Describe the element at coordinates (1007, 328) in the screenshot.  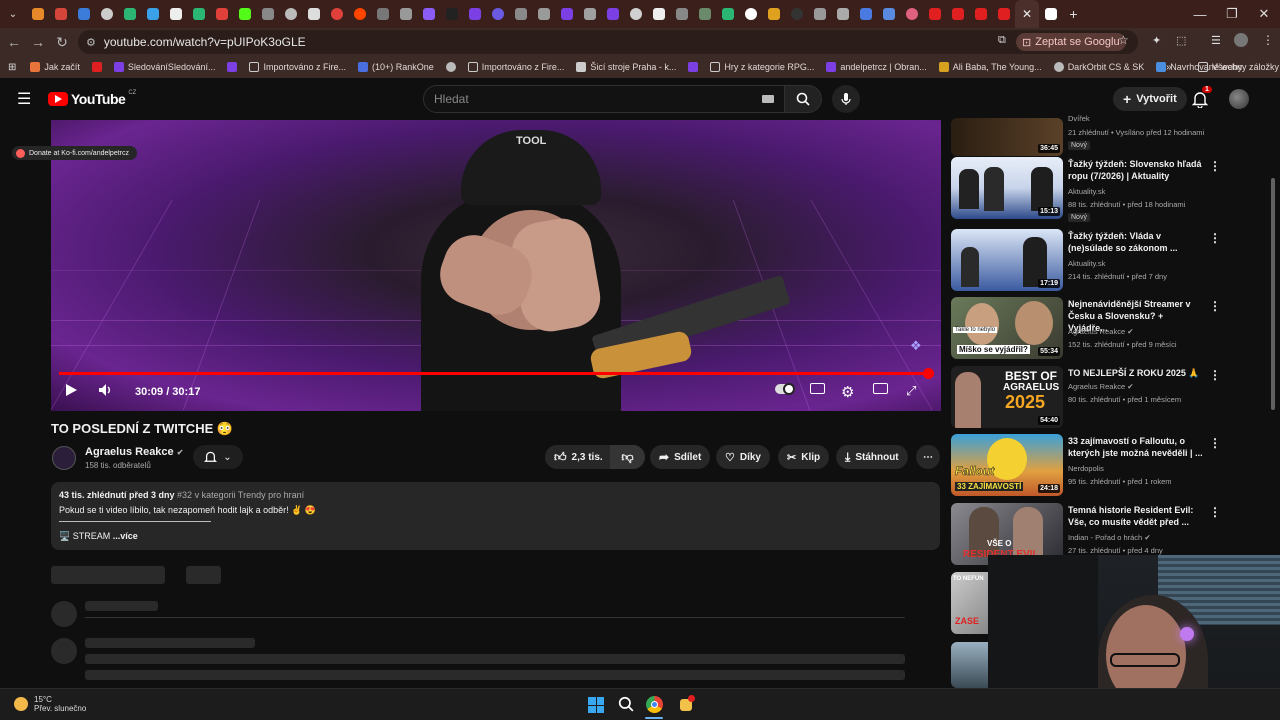
I see `video-thumbnail: Takle to nebylo Míško se vyjádřil? 55:34` at that location.